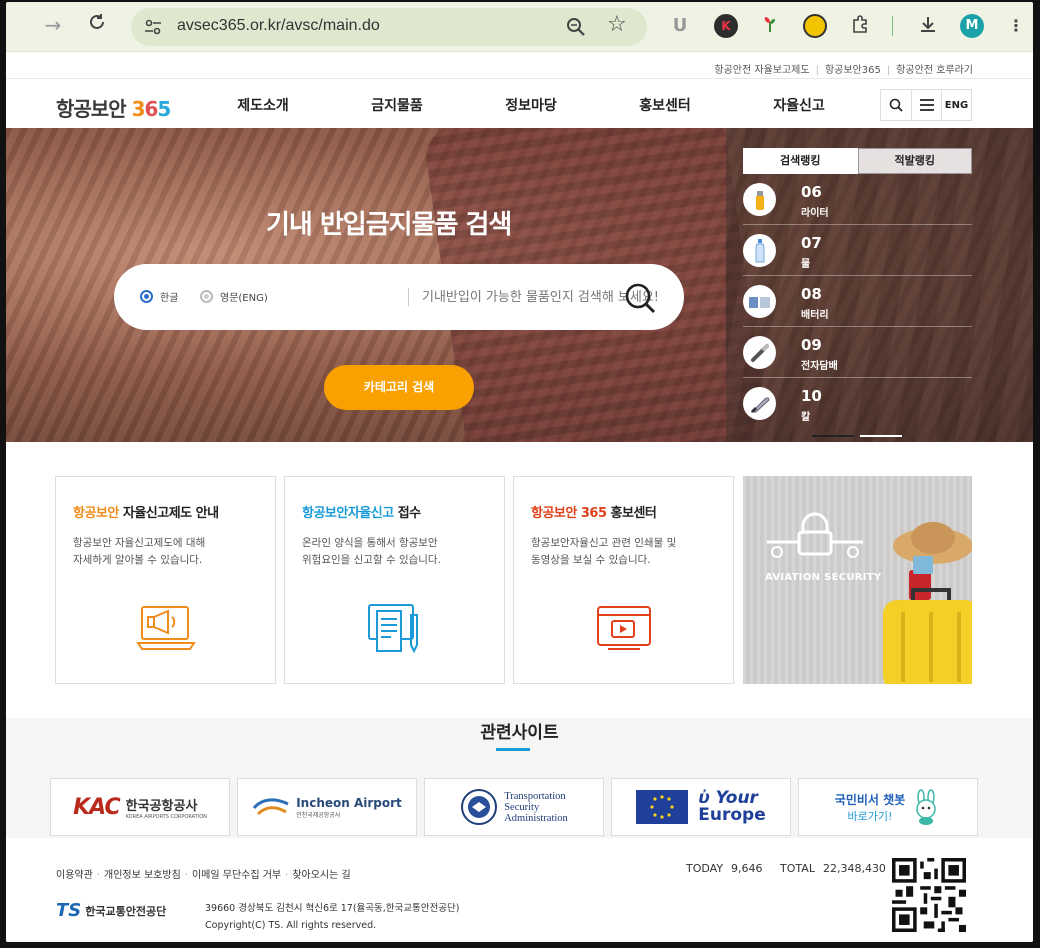 The image size is (1040, 948). Describe the element at coordinates (914, 161) in the screenshot. I see `tab-seized-ranking: 적발랭킹` at that location.